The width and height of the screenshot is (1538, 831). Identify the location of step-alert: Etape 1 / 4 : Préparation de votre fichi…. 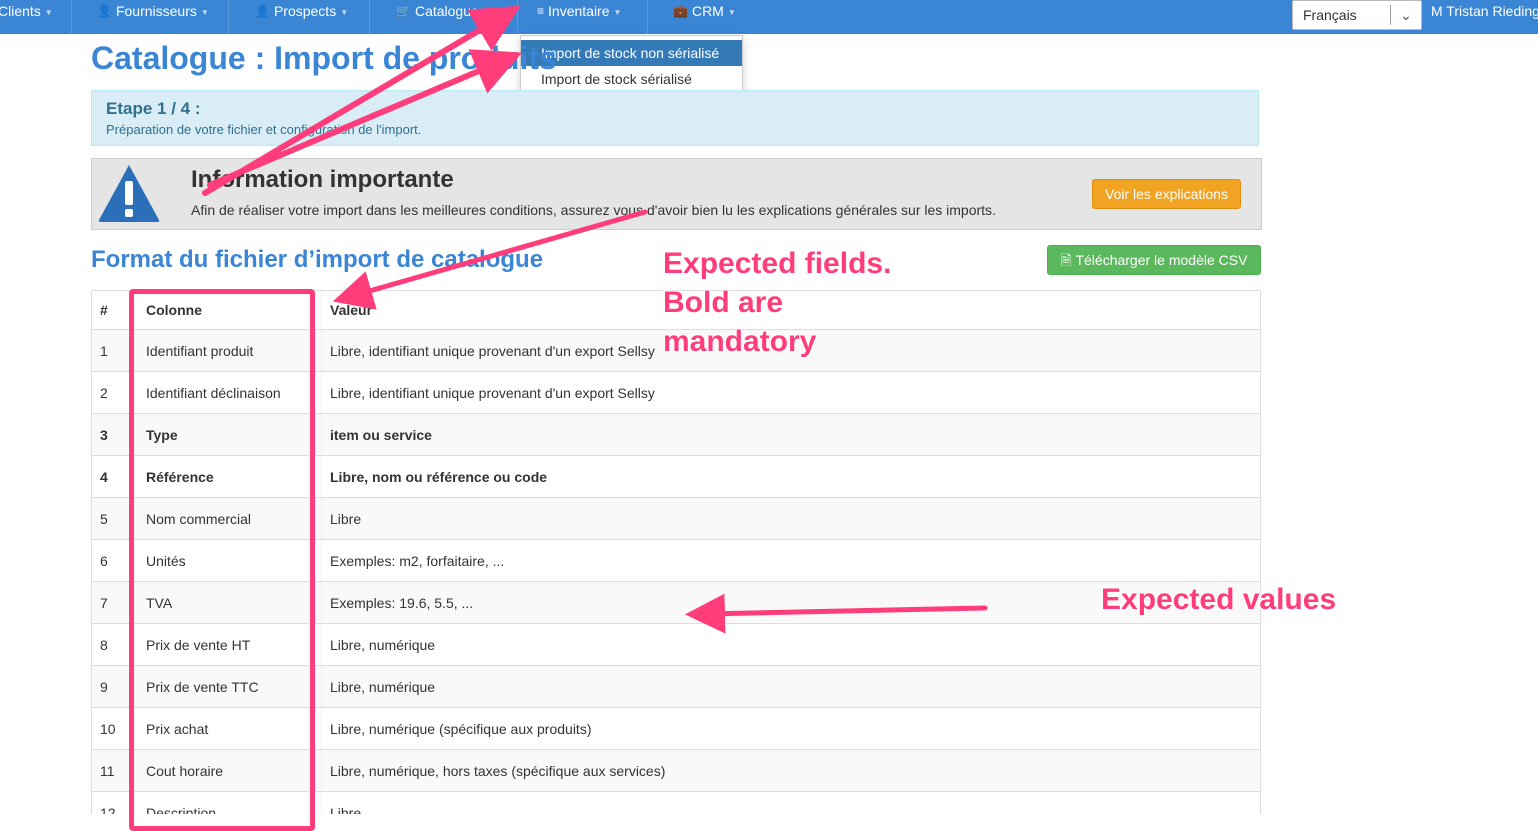
(675, 118).